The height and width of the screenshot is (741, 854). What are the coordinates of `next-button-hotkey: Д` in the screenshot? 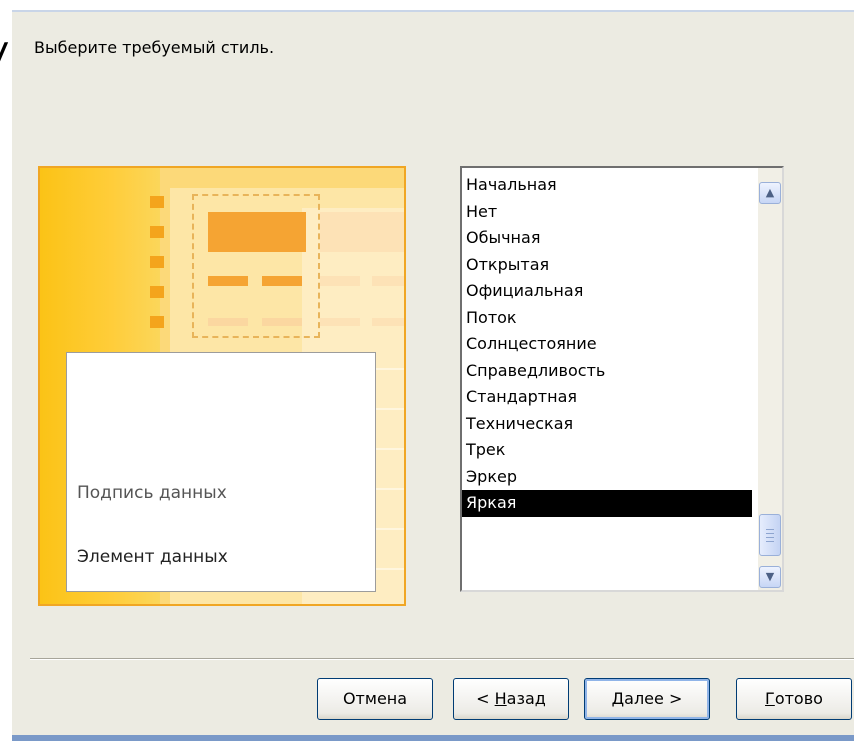 It's located at (618, 698).